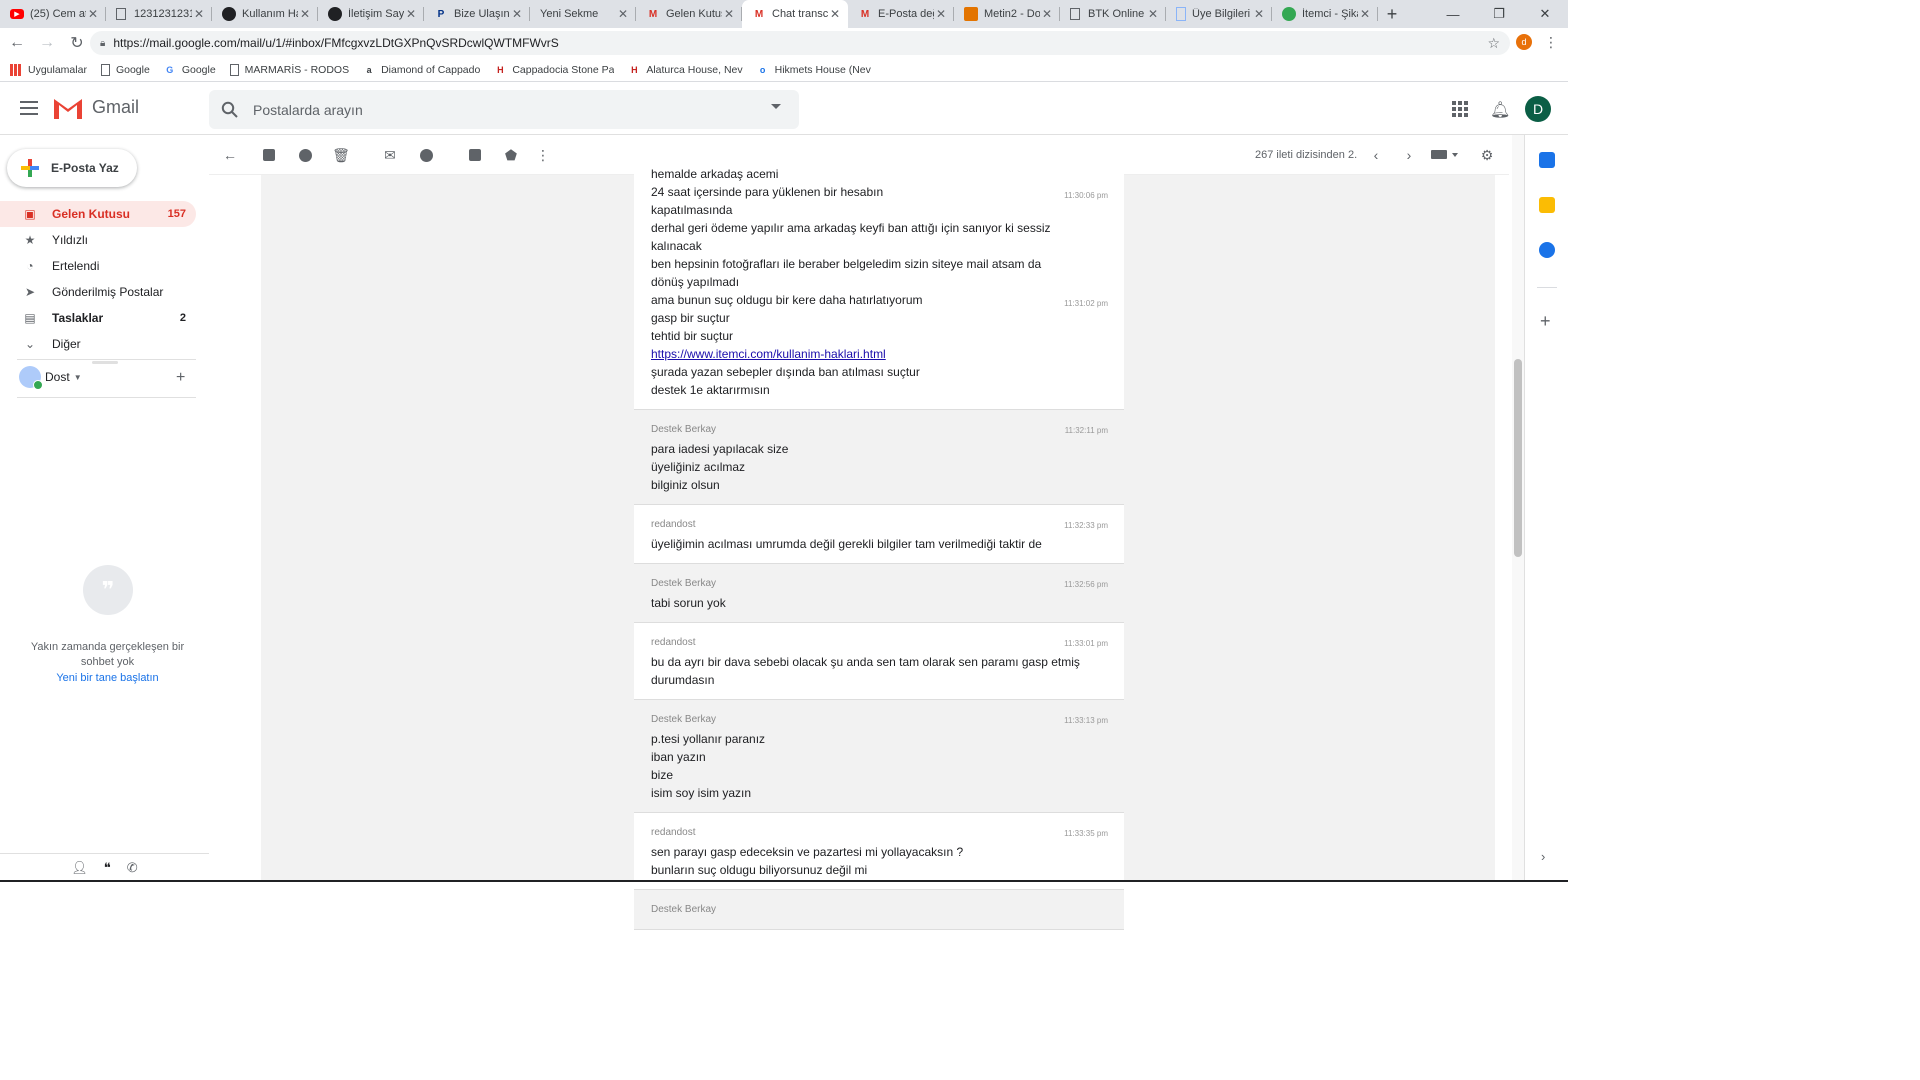 This screenshot has height=1080, width=1920. What do you see at coordinates (1547, 205) in the screenshot?
I see `keep-icon` at bounding box center [1547, 205].